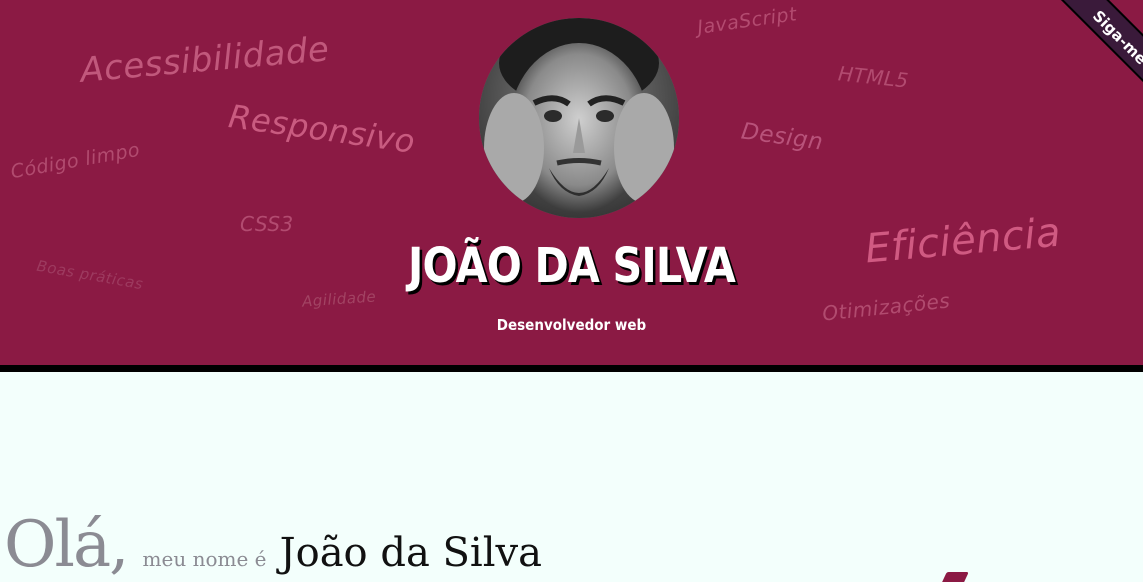  I want to click on greeting-text: Olá,, so click(66, 545).